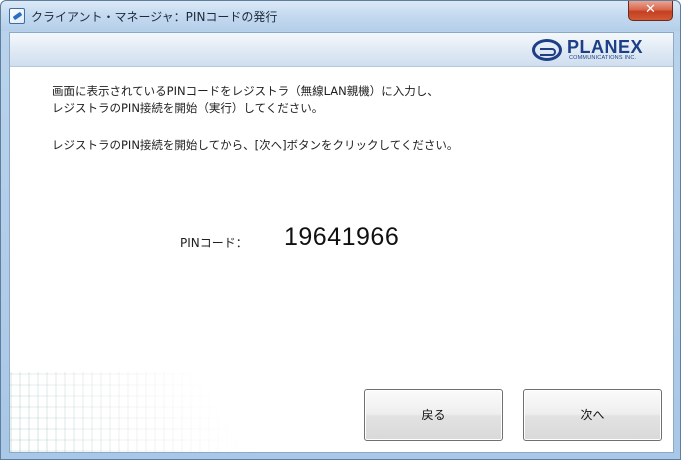  Describe the element at coordinates (341, 50) in the screenshot. I see `header-banner: PLANEX COMMUNICATIONS INC.` at that location.